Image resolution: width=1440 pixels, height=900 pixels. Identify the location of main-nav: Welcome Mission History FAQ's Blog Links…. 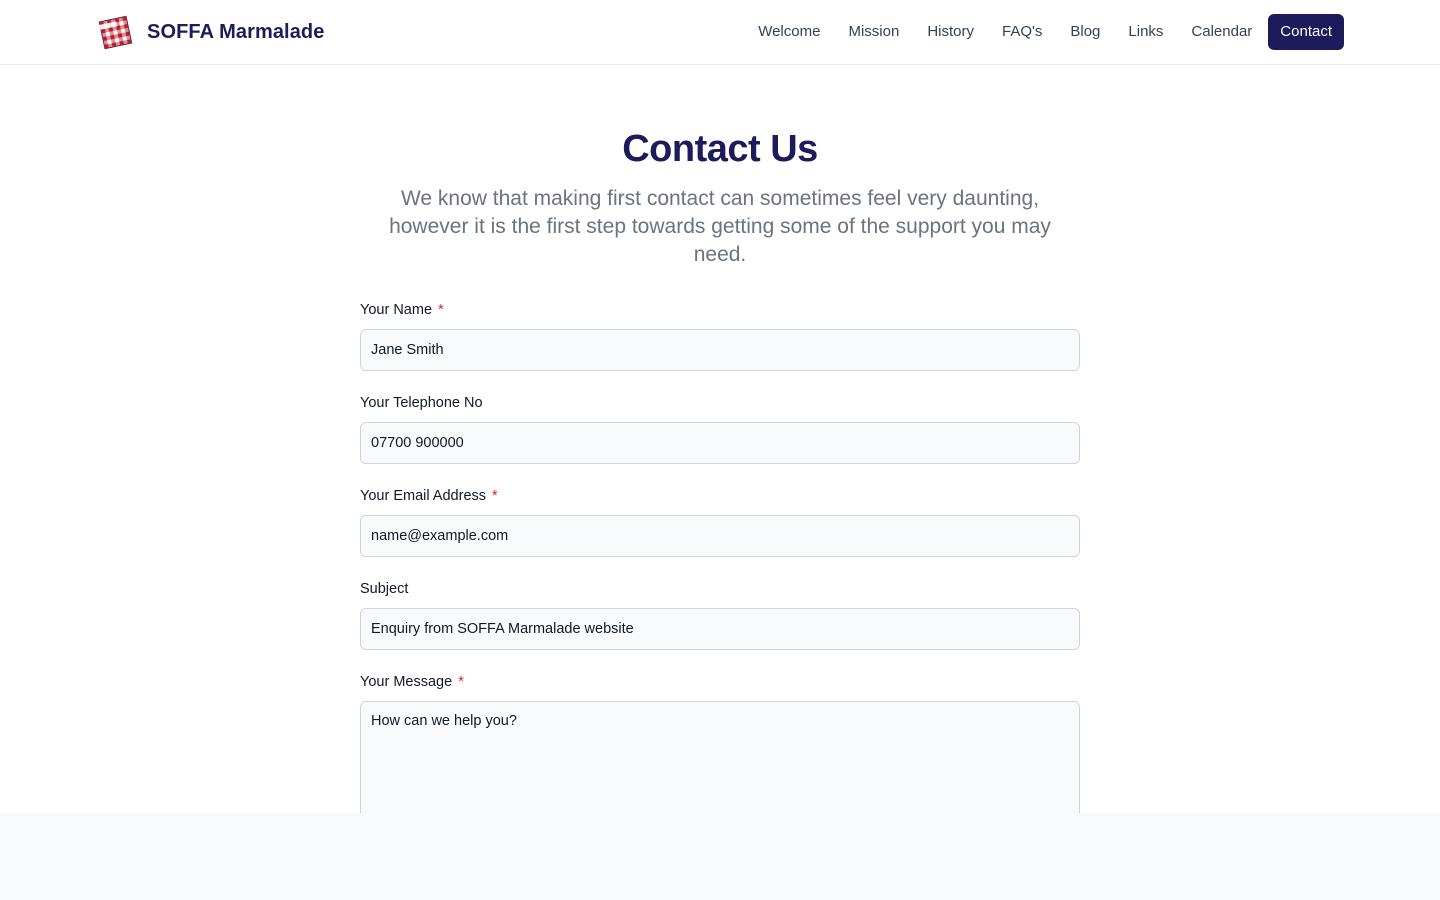
(1044, 32).